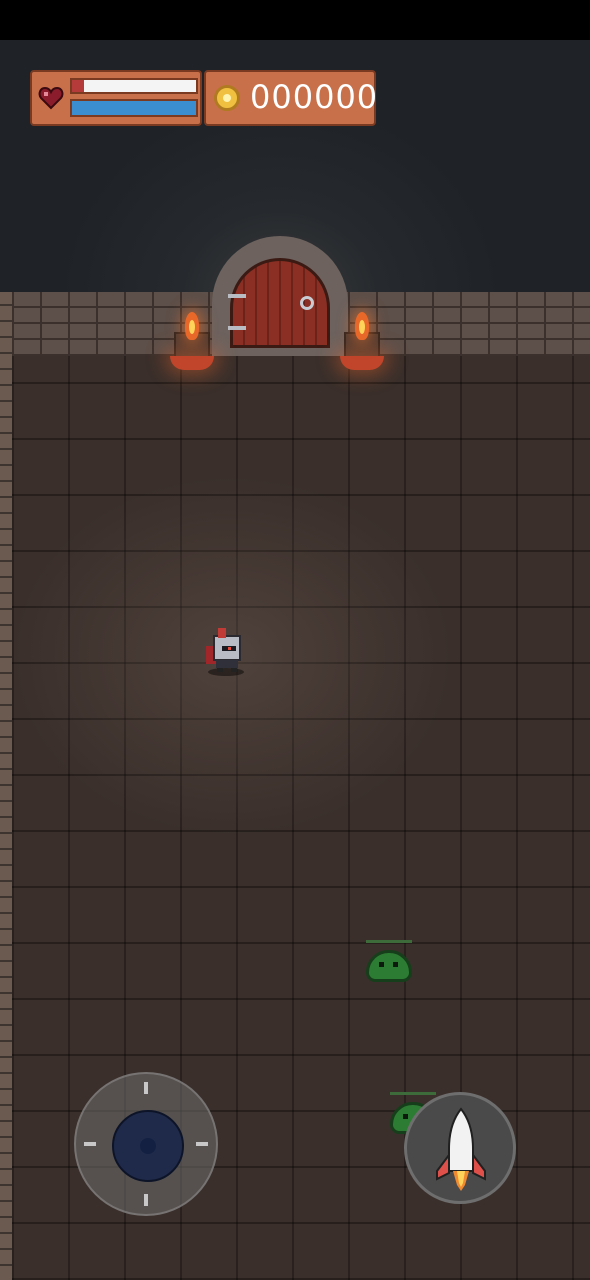 Image resolution: width=590 pixels, height=1280 pixels. What do you see at coordinates (134, 108) in the screenshot?
I see `mana-bar` at bounding box center [134, 108].